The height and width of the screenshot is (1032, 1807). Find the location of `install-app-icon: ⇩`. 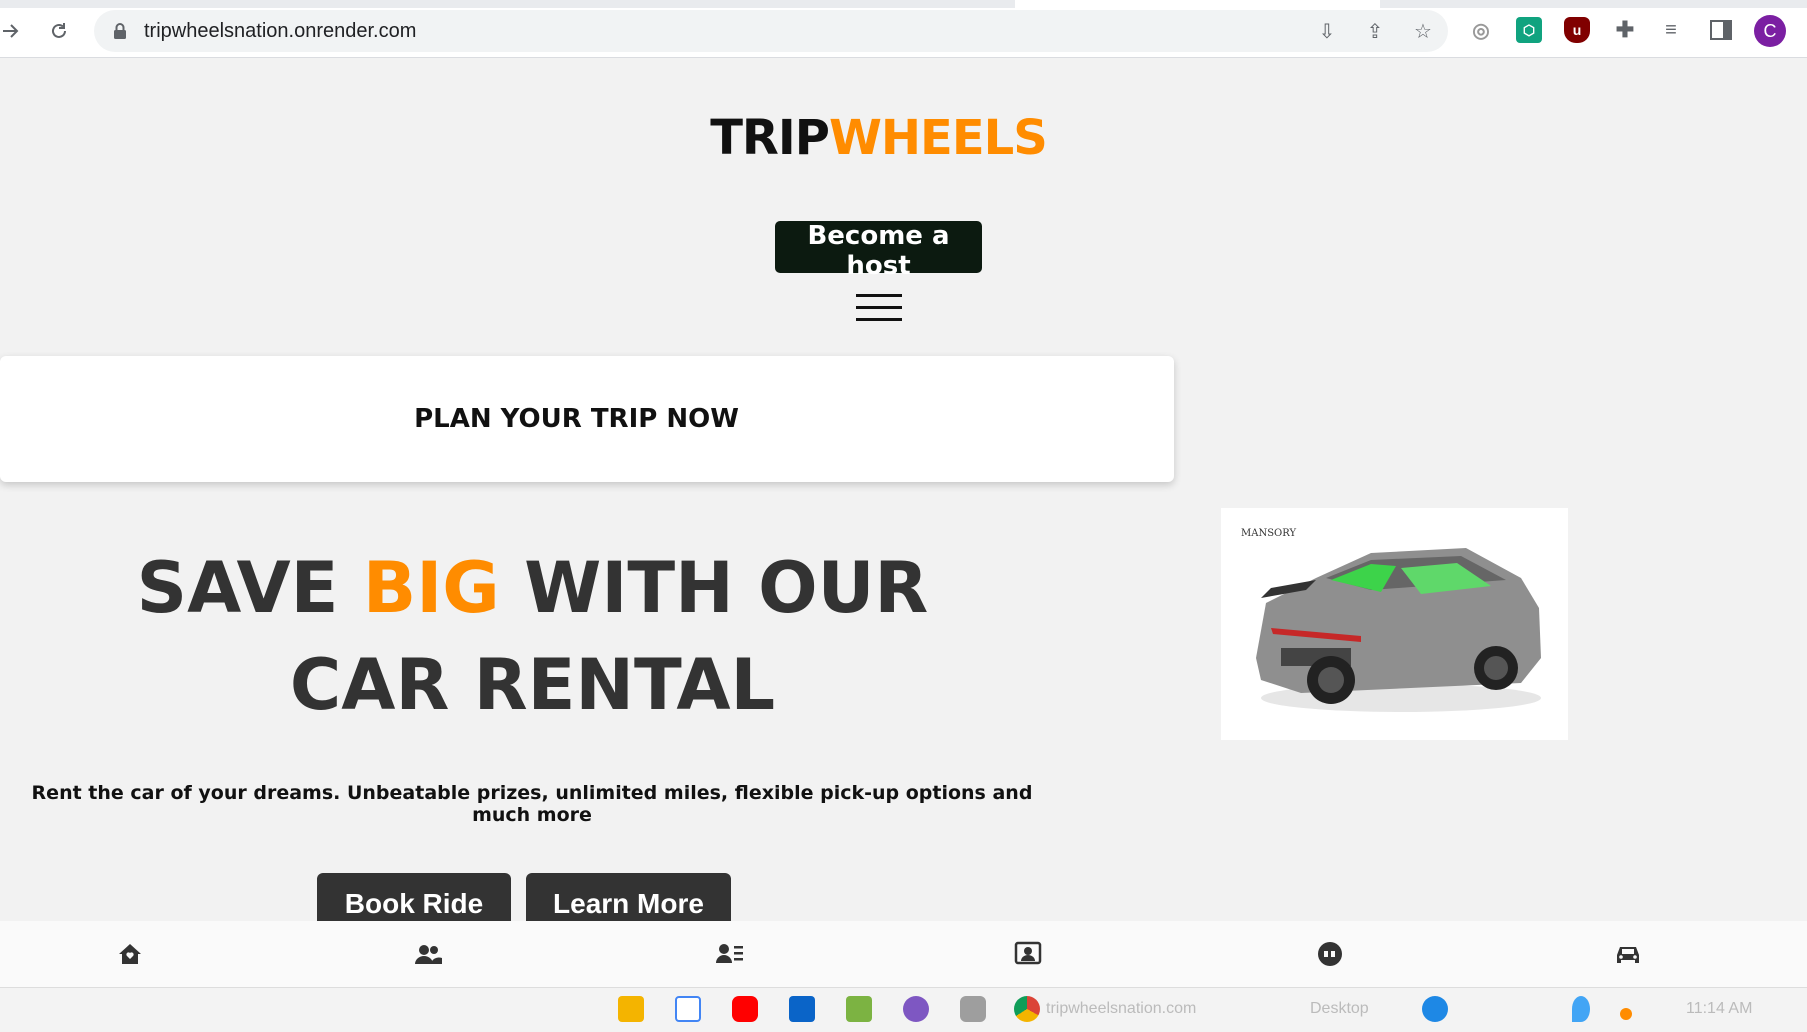

install-app-icon: ⇩ is located at coordinates (1327, 31).